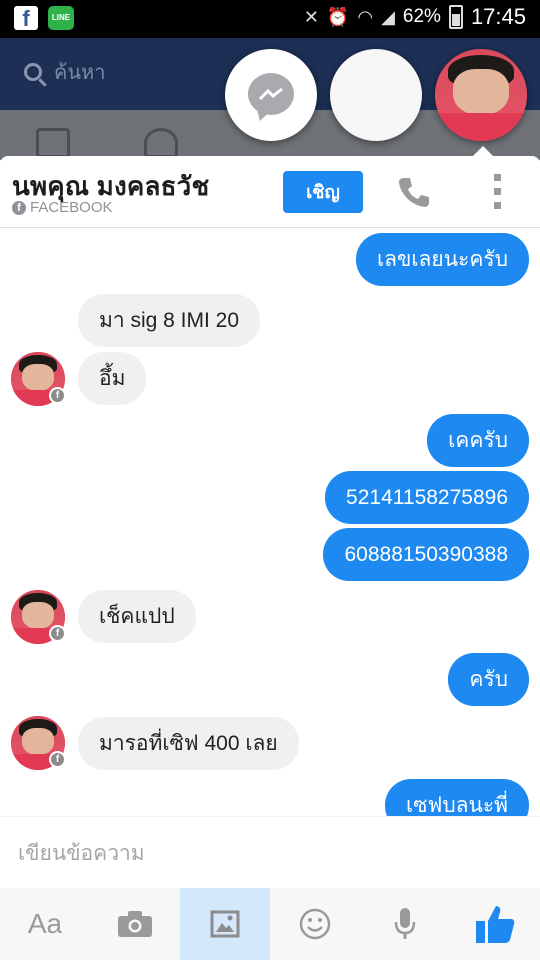 Image resolution: width=540 pixels, height=960 pixels. I want to click on invite-button: เชิญ, so click(323, 192).